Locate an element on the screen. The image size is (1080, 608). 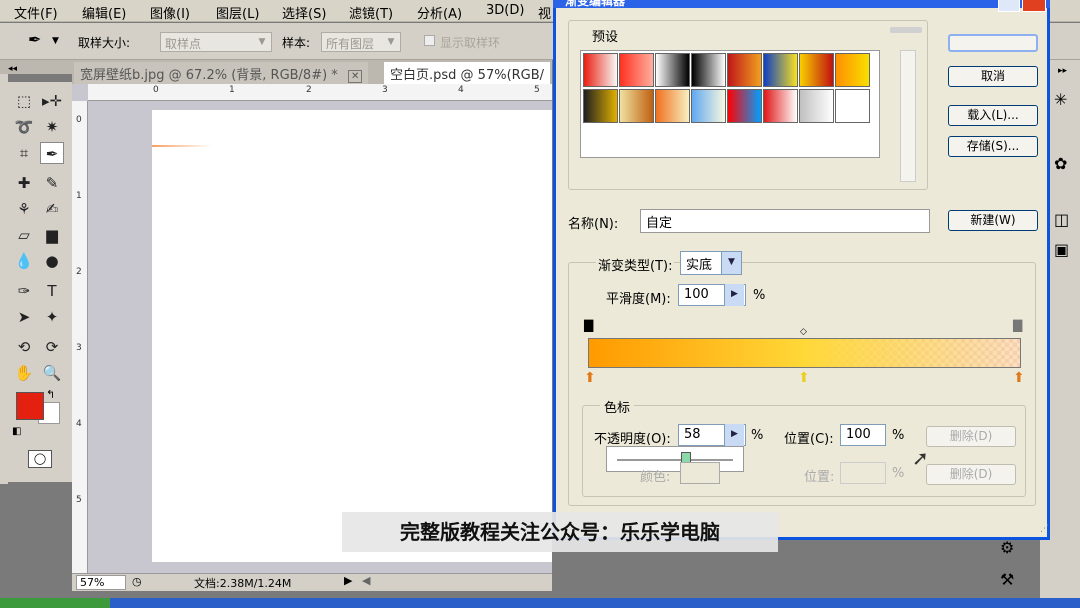
clock-icon: ◷ is located at coordinates (137, 581).